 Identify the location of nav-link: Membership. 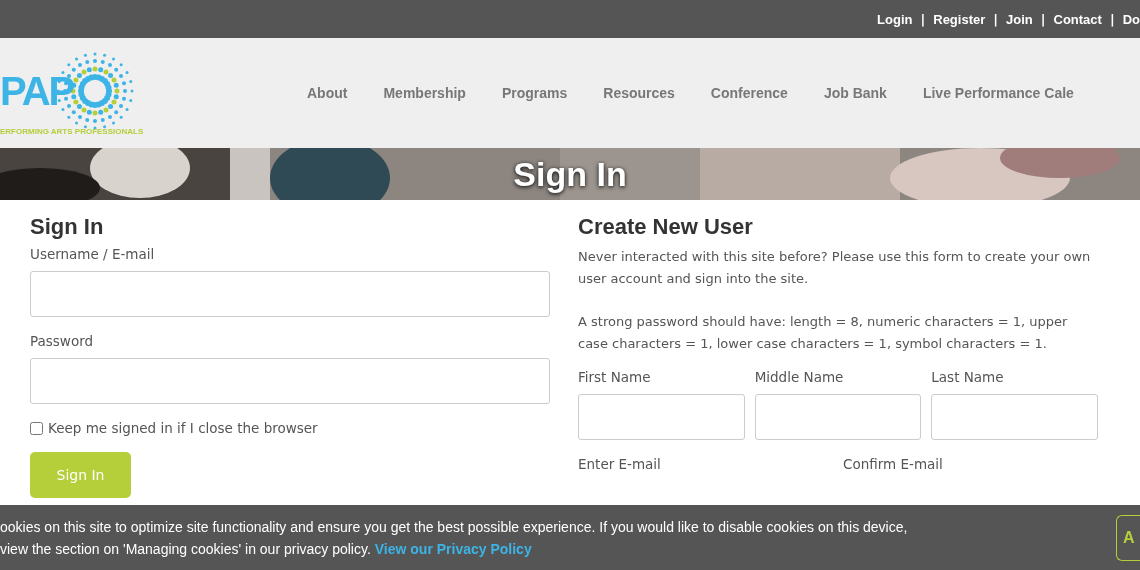
(424, 93).